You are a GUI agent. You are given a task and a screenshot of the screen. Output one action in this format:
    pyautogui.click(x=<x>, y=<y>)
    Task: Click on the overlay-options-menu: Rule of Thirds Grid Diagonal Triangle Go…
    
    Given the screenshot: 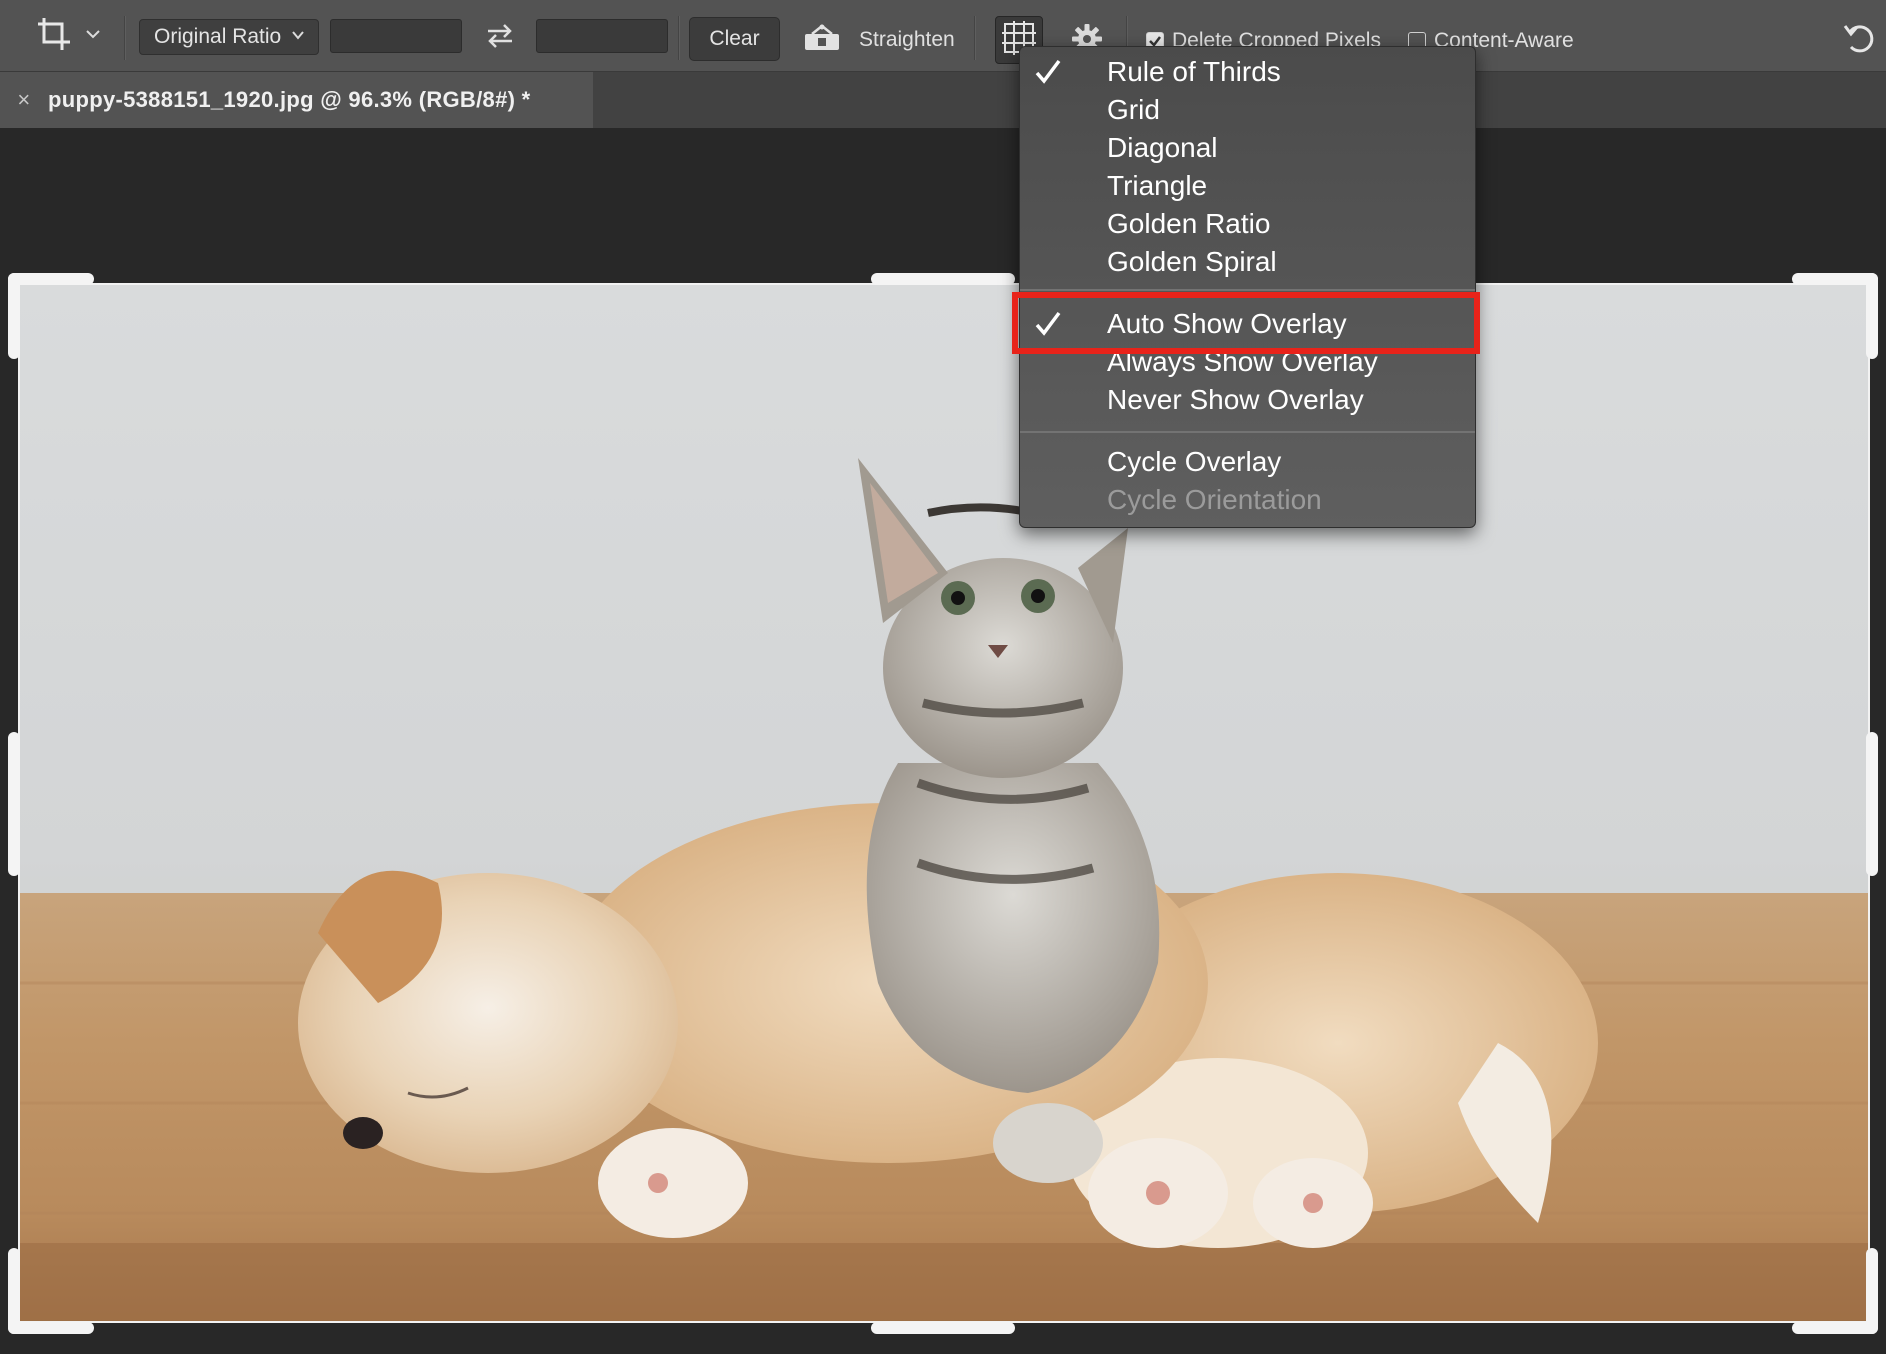 What is the action you would take?
    pyautogui.click(x=1247, y=287)
    